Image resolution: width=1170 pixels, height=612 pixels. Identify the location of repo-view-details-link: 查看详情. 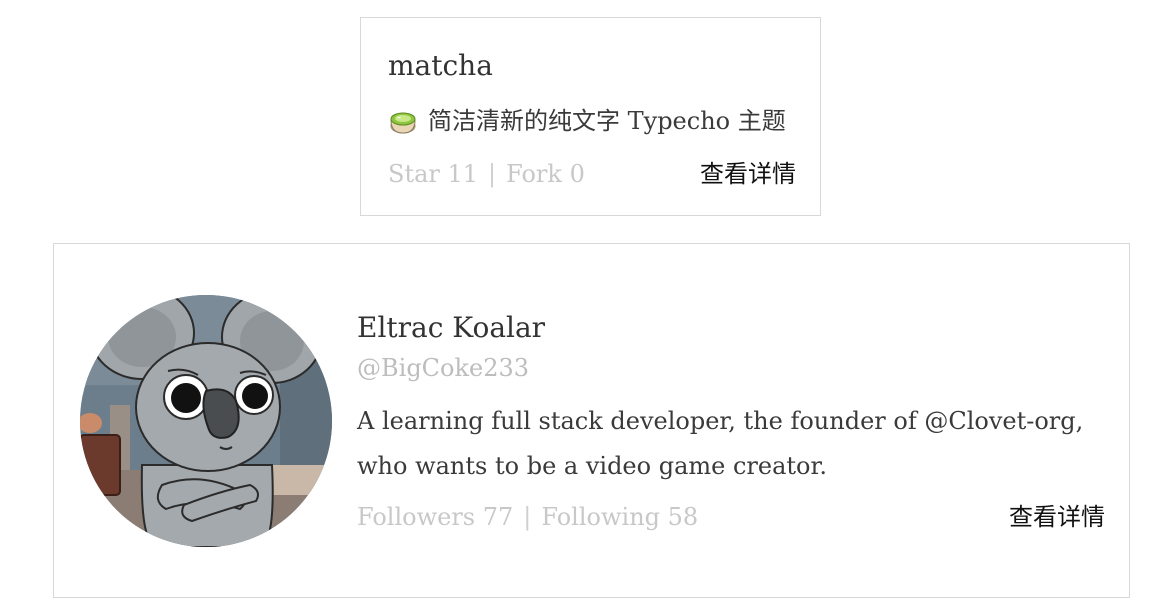
(748, 174).